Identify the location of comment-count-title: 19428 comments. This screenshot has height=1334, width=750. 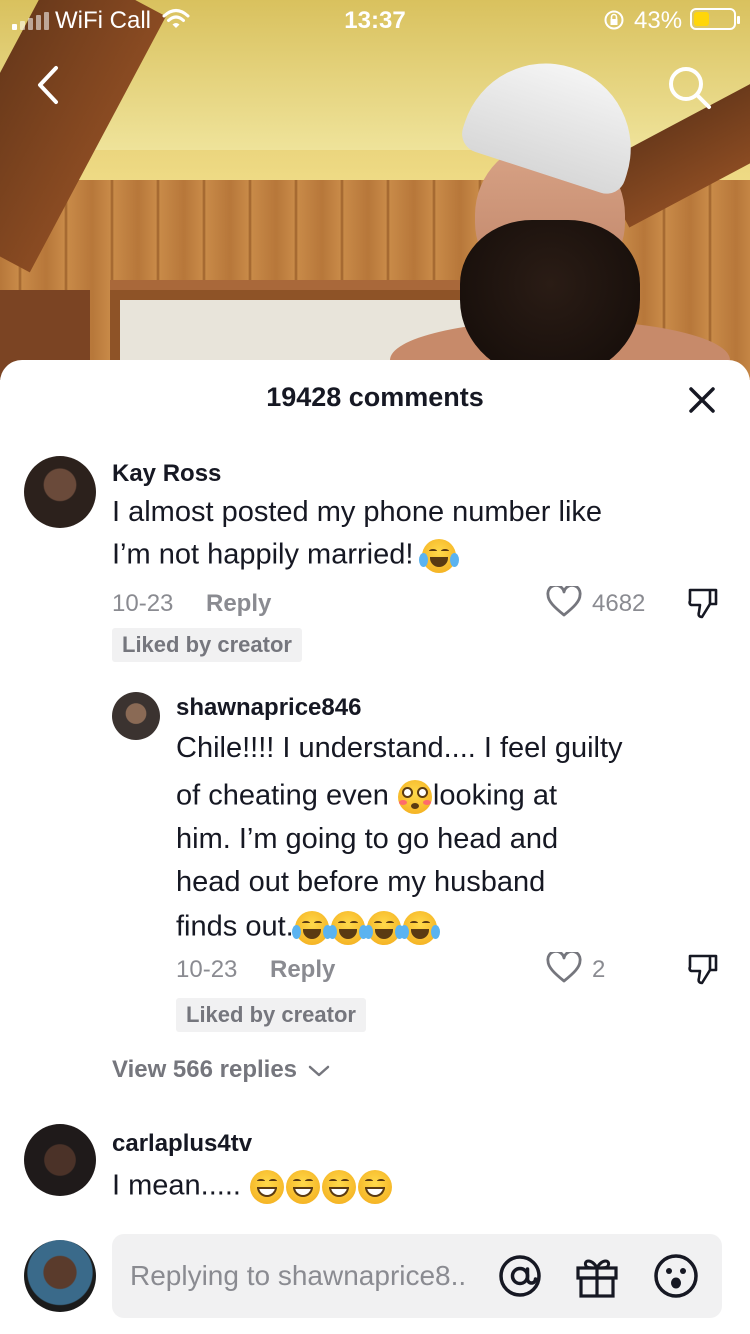
(375, 397).